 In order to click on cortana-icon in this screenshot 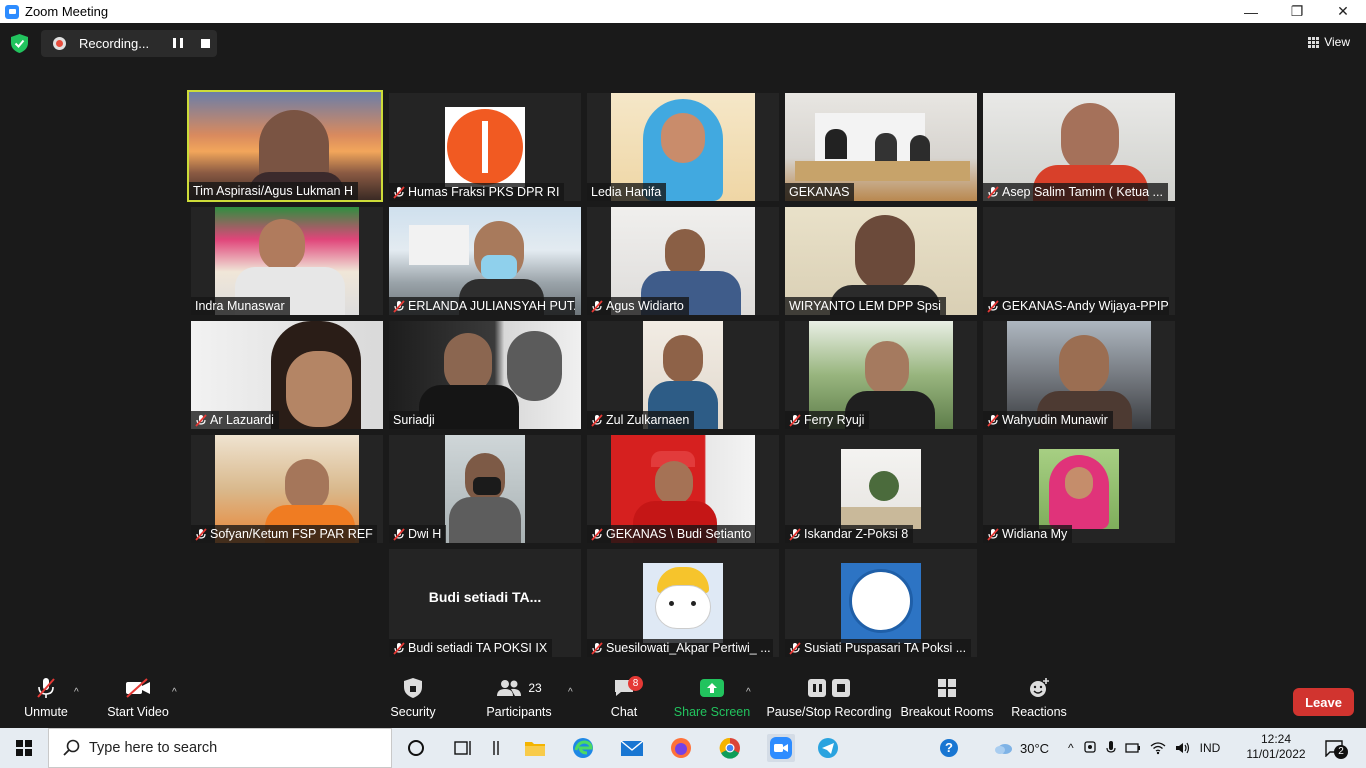, I will do `click(416, 748)`.